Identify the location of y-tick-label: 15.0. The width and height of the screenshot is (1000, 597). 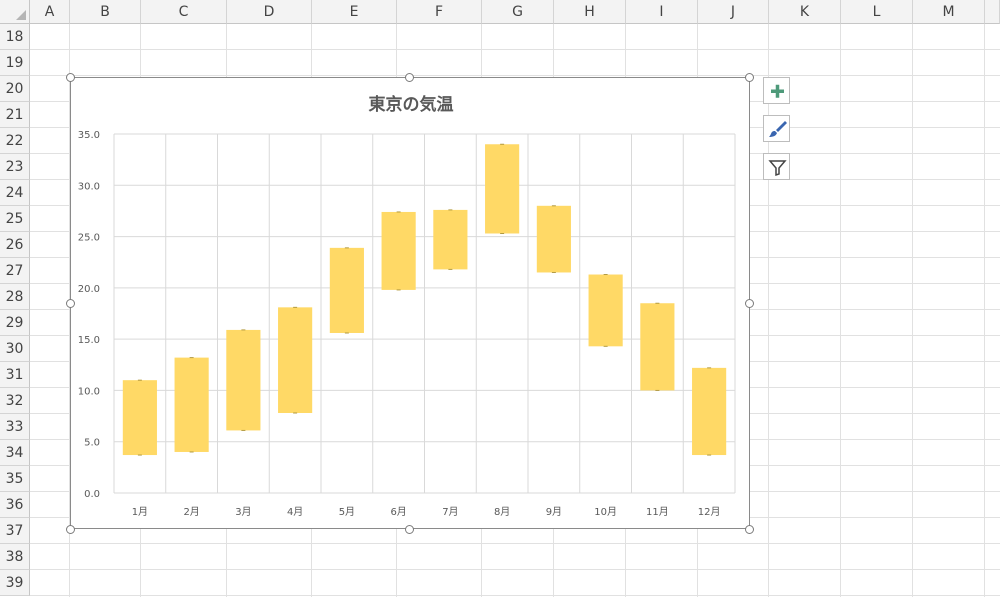
(89, 340).